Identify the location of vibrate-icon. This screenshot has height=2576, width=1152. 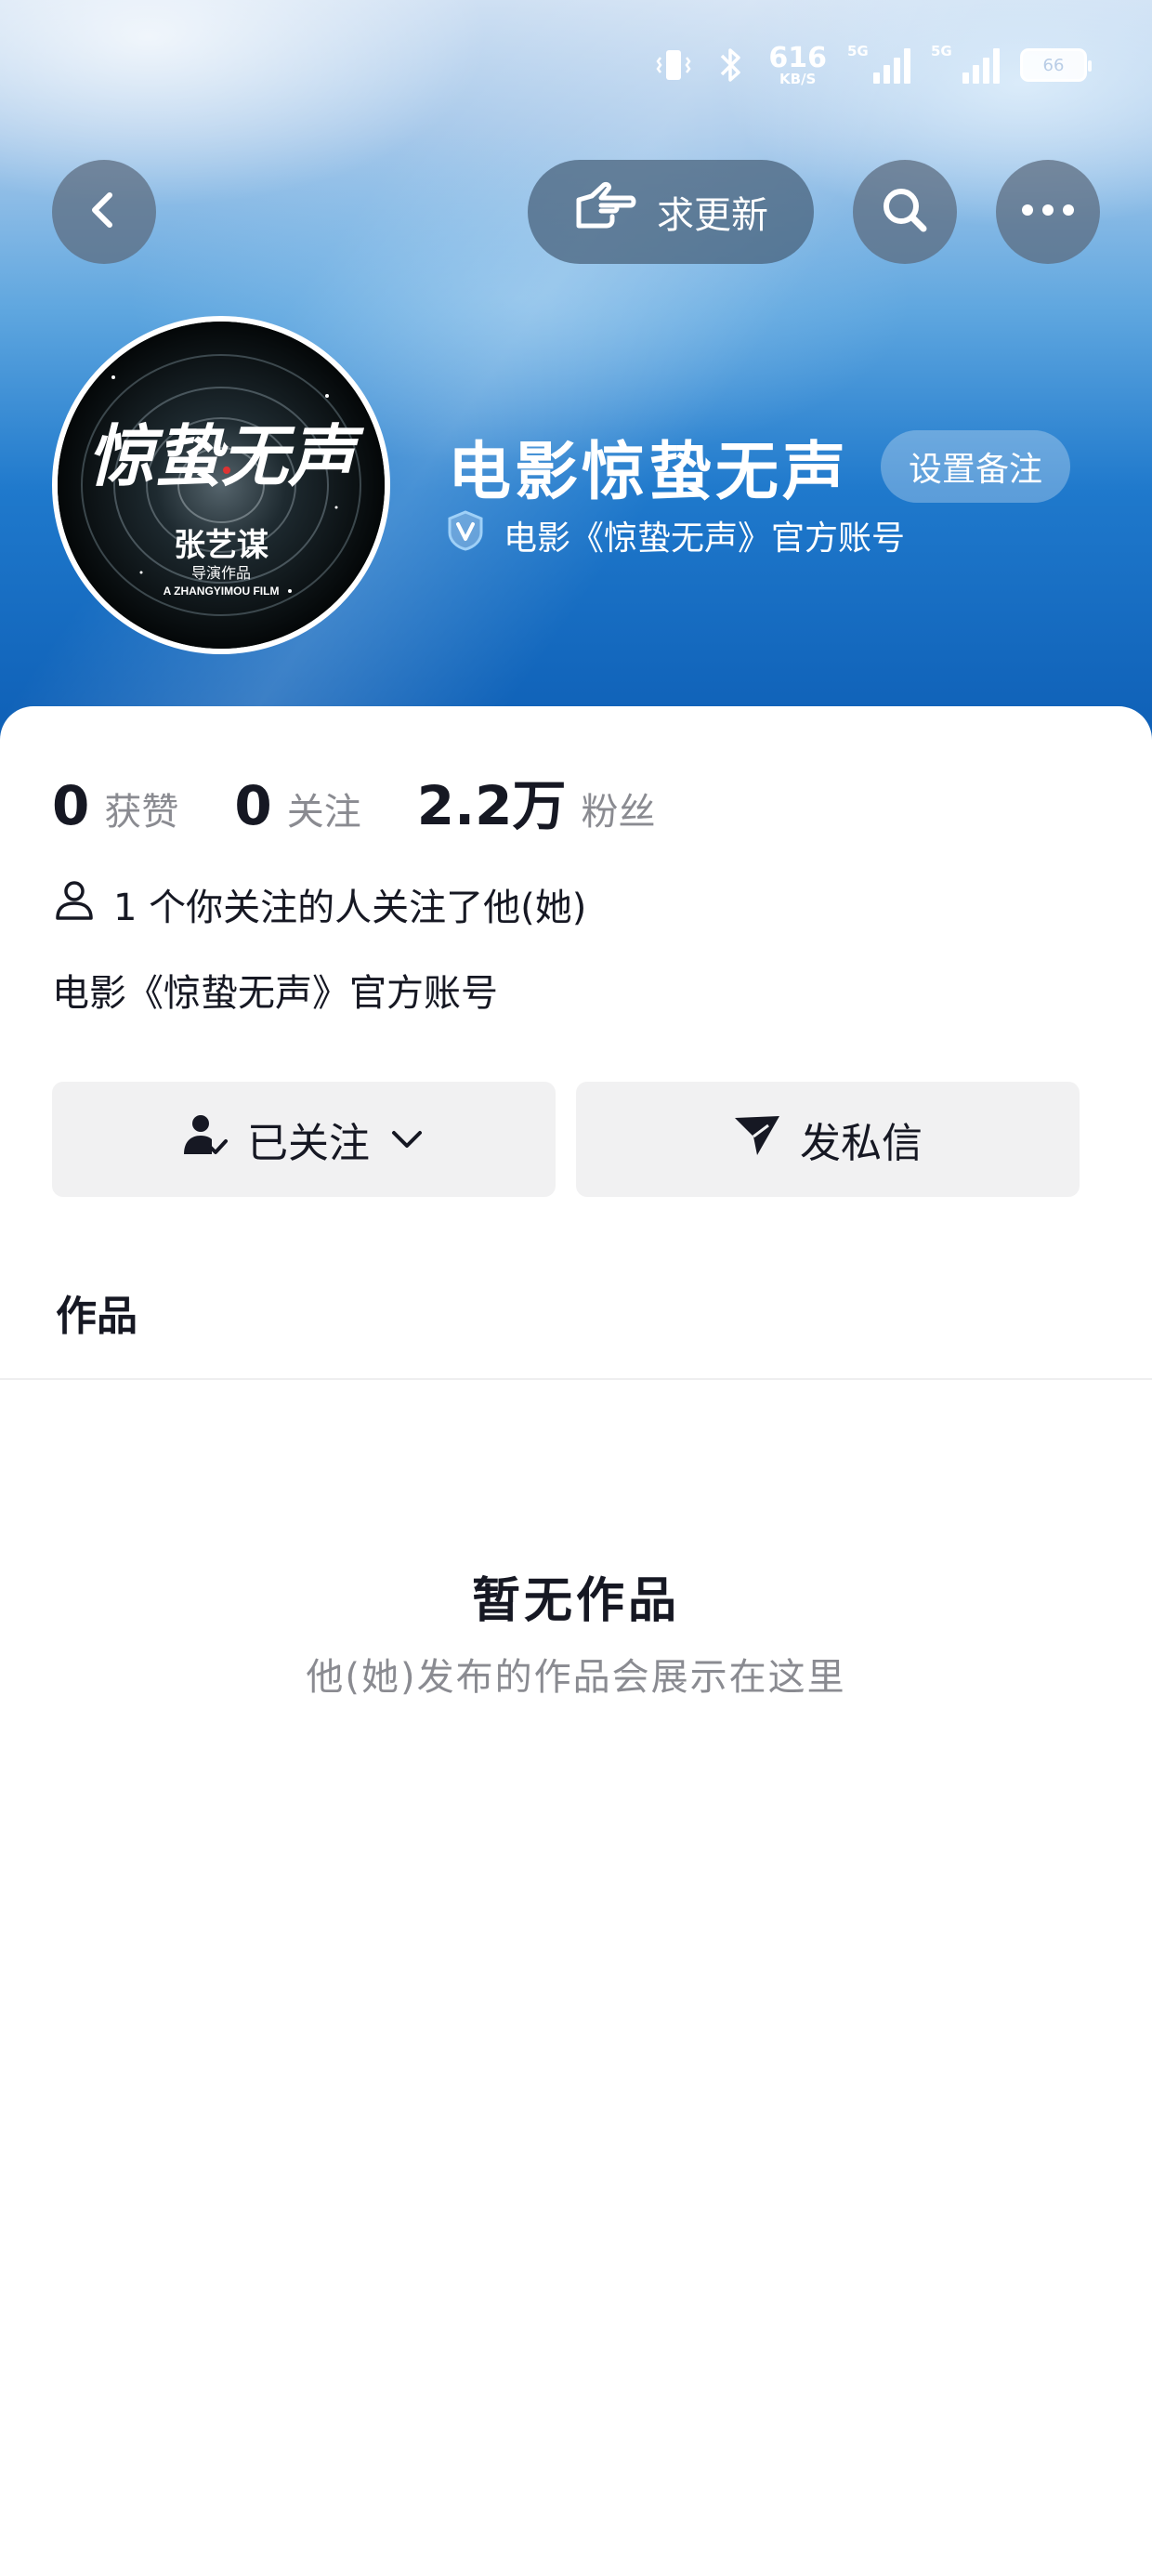
(673, 65).